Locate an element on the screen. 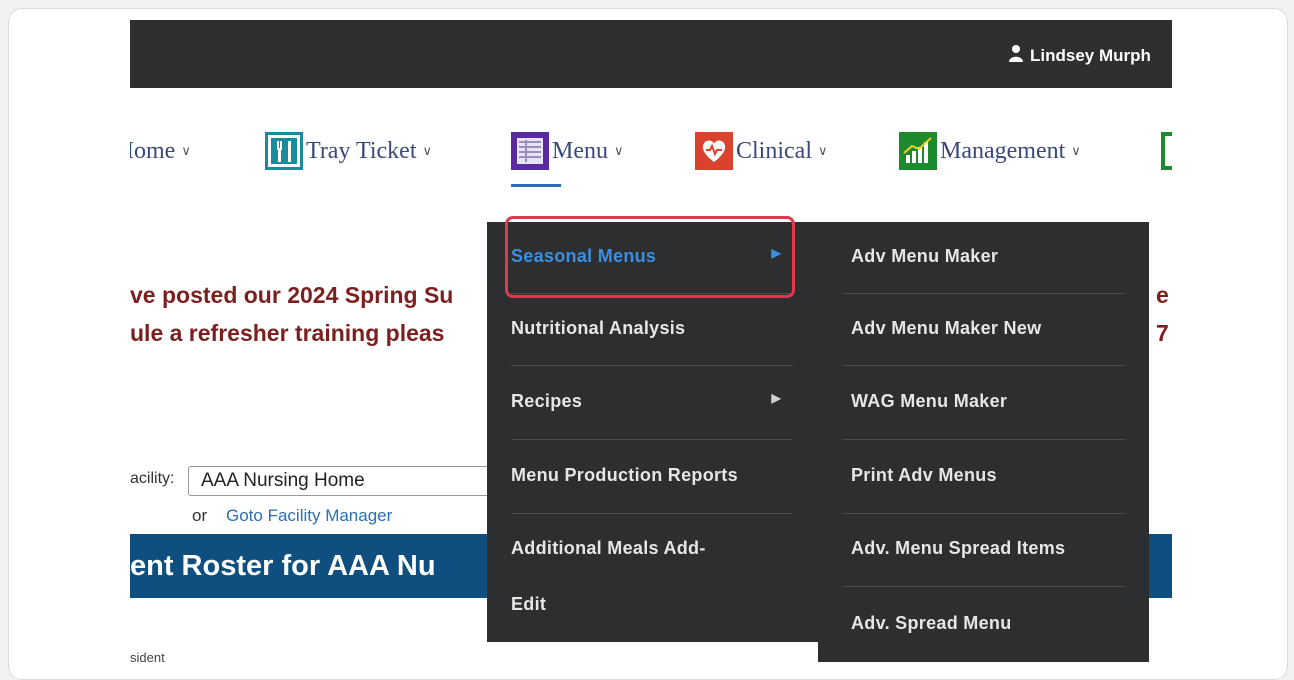  nav-home: Iome ∨ is located at coordinates (160, 151).